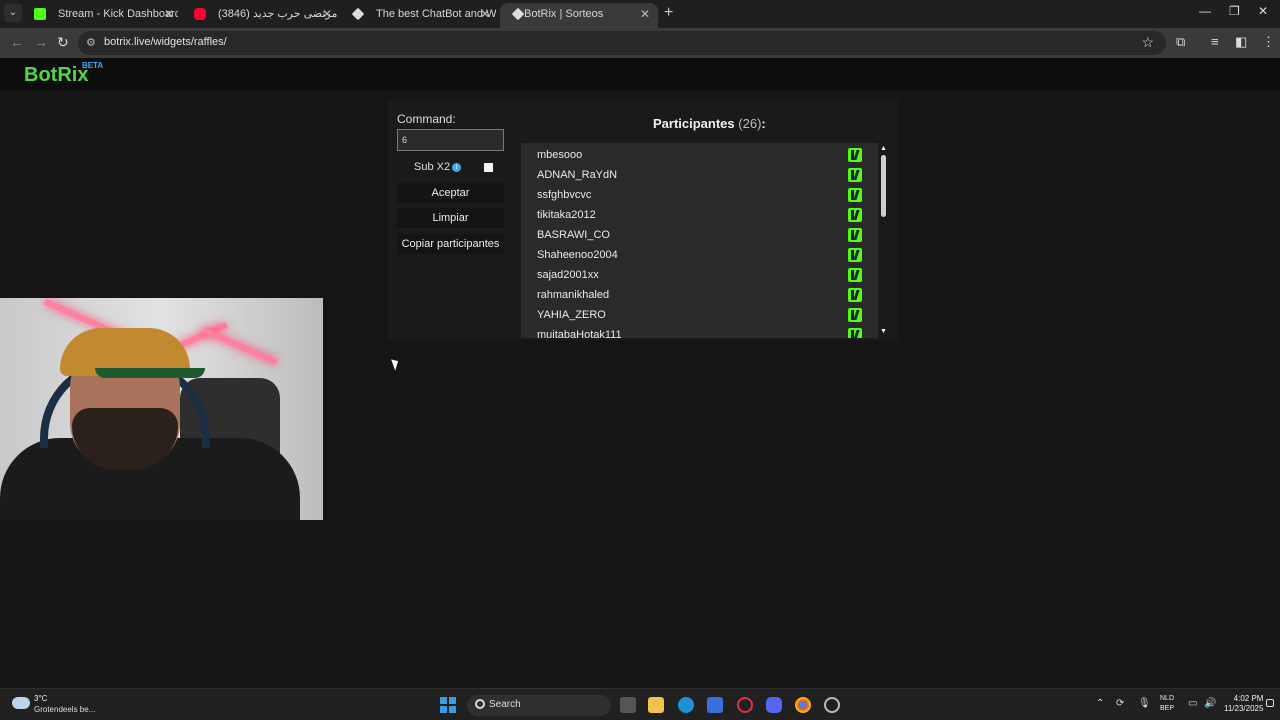  I want to click on file-explorer-icon, so click(656, 705).